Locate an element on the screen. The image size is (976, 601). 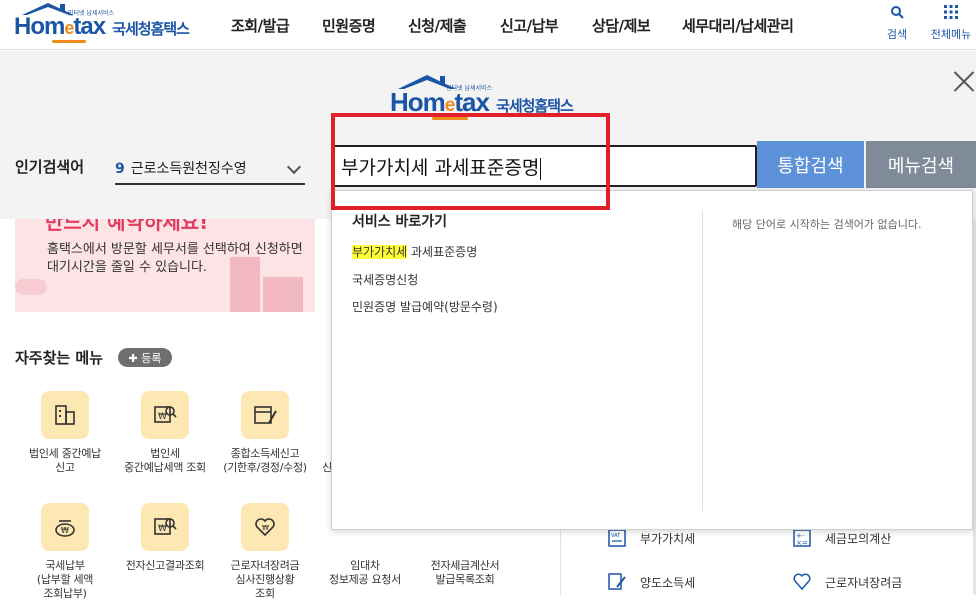
fav-label-6-line1: 전자신고결과조회 is located at coordinates (165, 565).